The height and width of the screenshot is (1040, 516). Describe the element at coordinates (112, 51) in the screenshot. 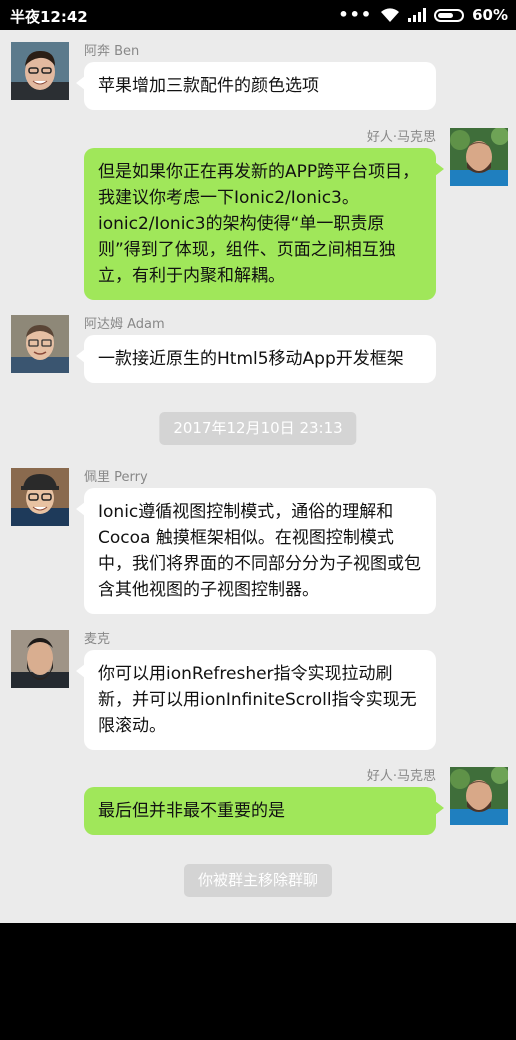

I see `sender-name: 阿奔 Ben` at that location.